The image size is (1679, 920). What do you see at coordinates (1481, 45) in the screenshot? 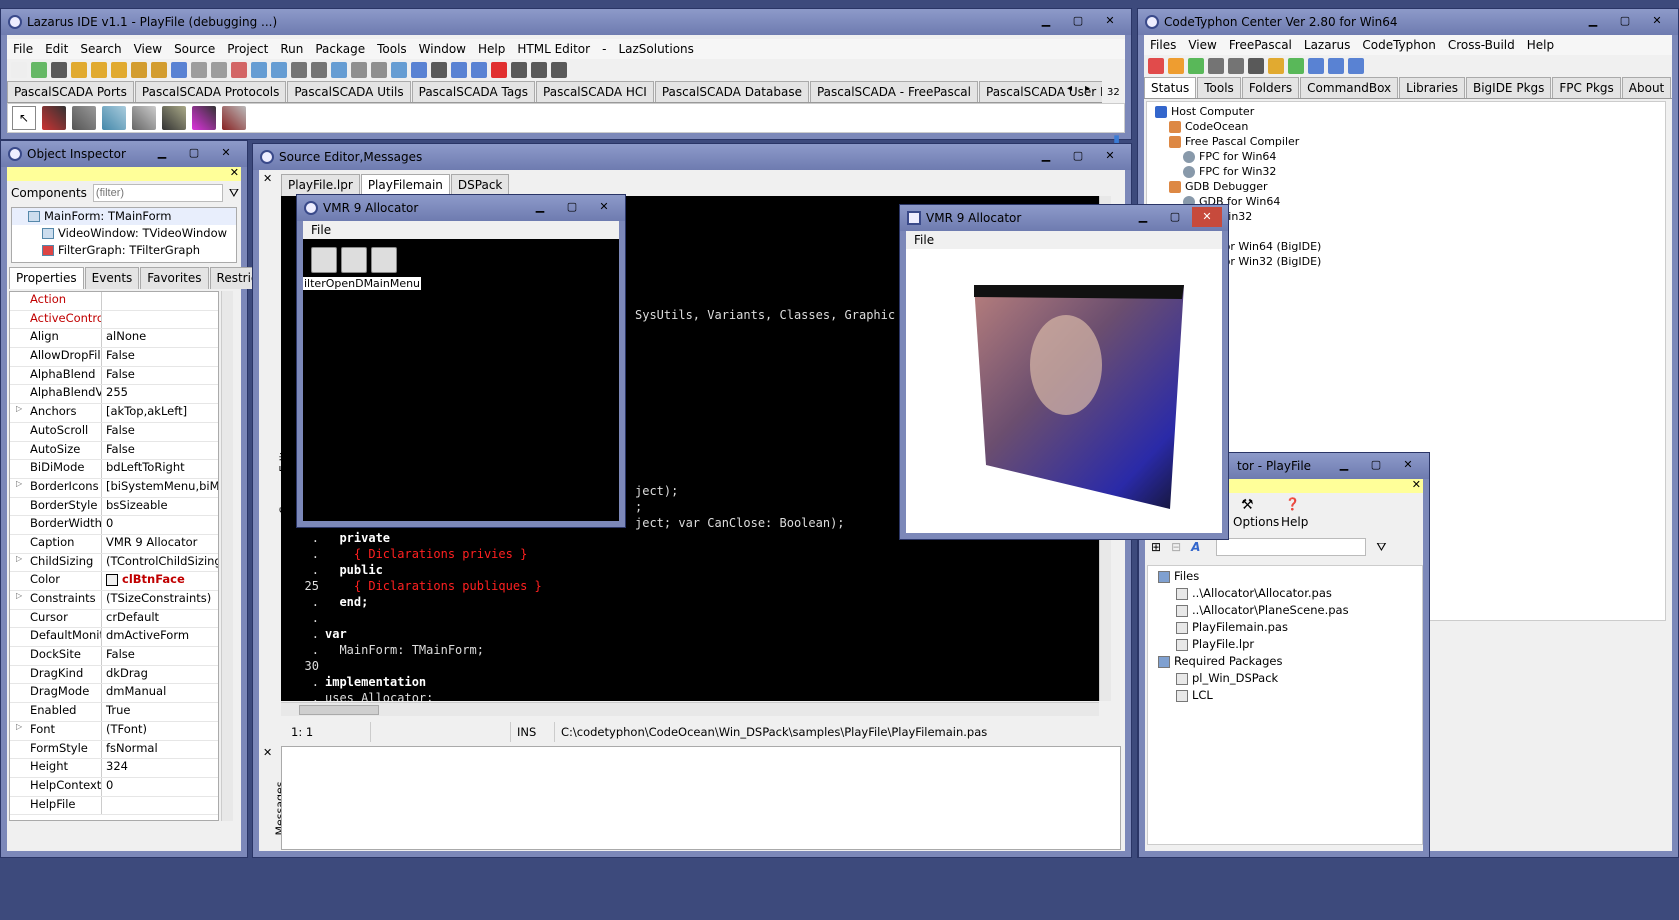
I see `ct-menu-cross-build: Cross-Build` at bounding box center [1481, 45].